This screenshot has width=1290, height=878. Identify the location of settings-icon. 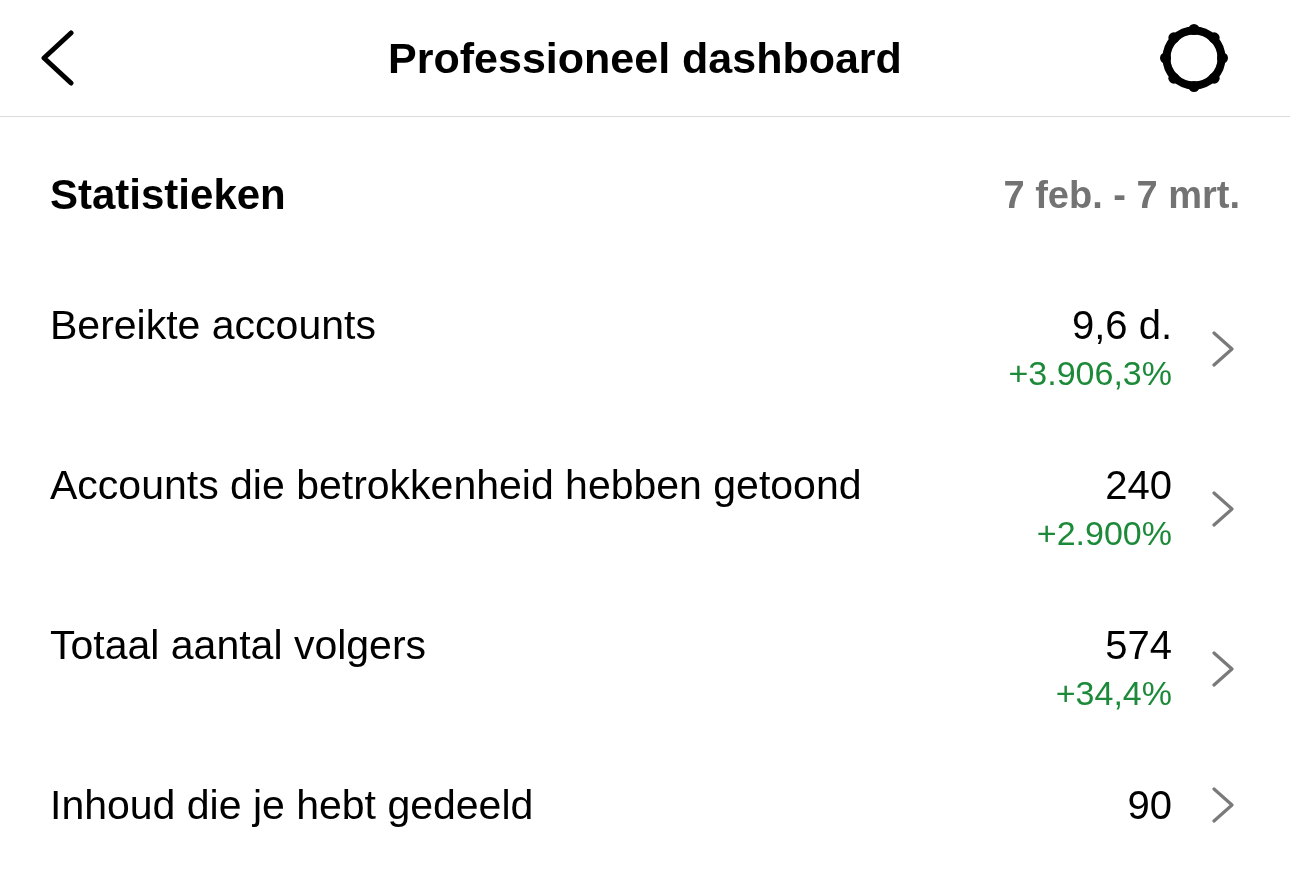
(1194, 58).